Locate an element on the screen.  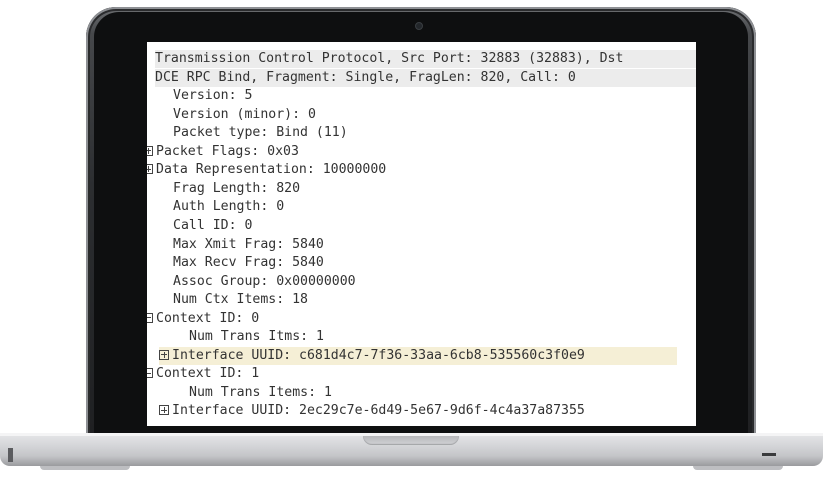
tree-row: Max Recv Frag: 5840 is located at coordinates (248, 263).